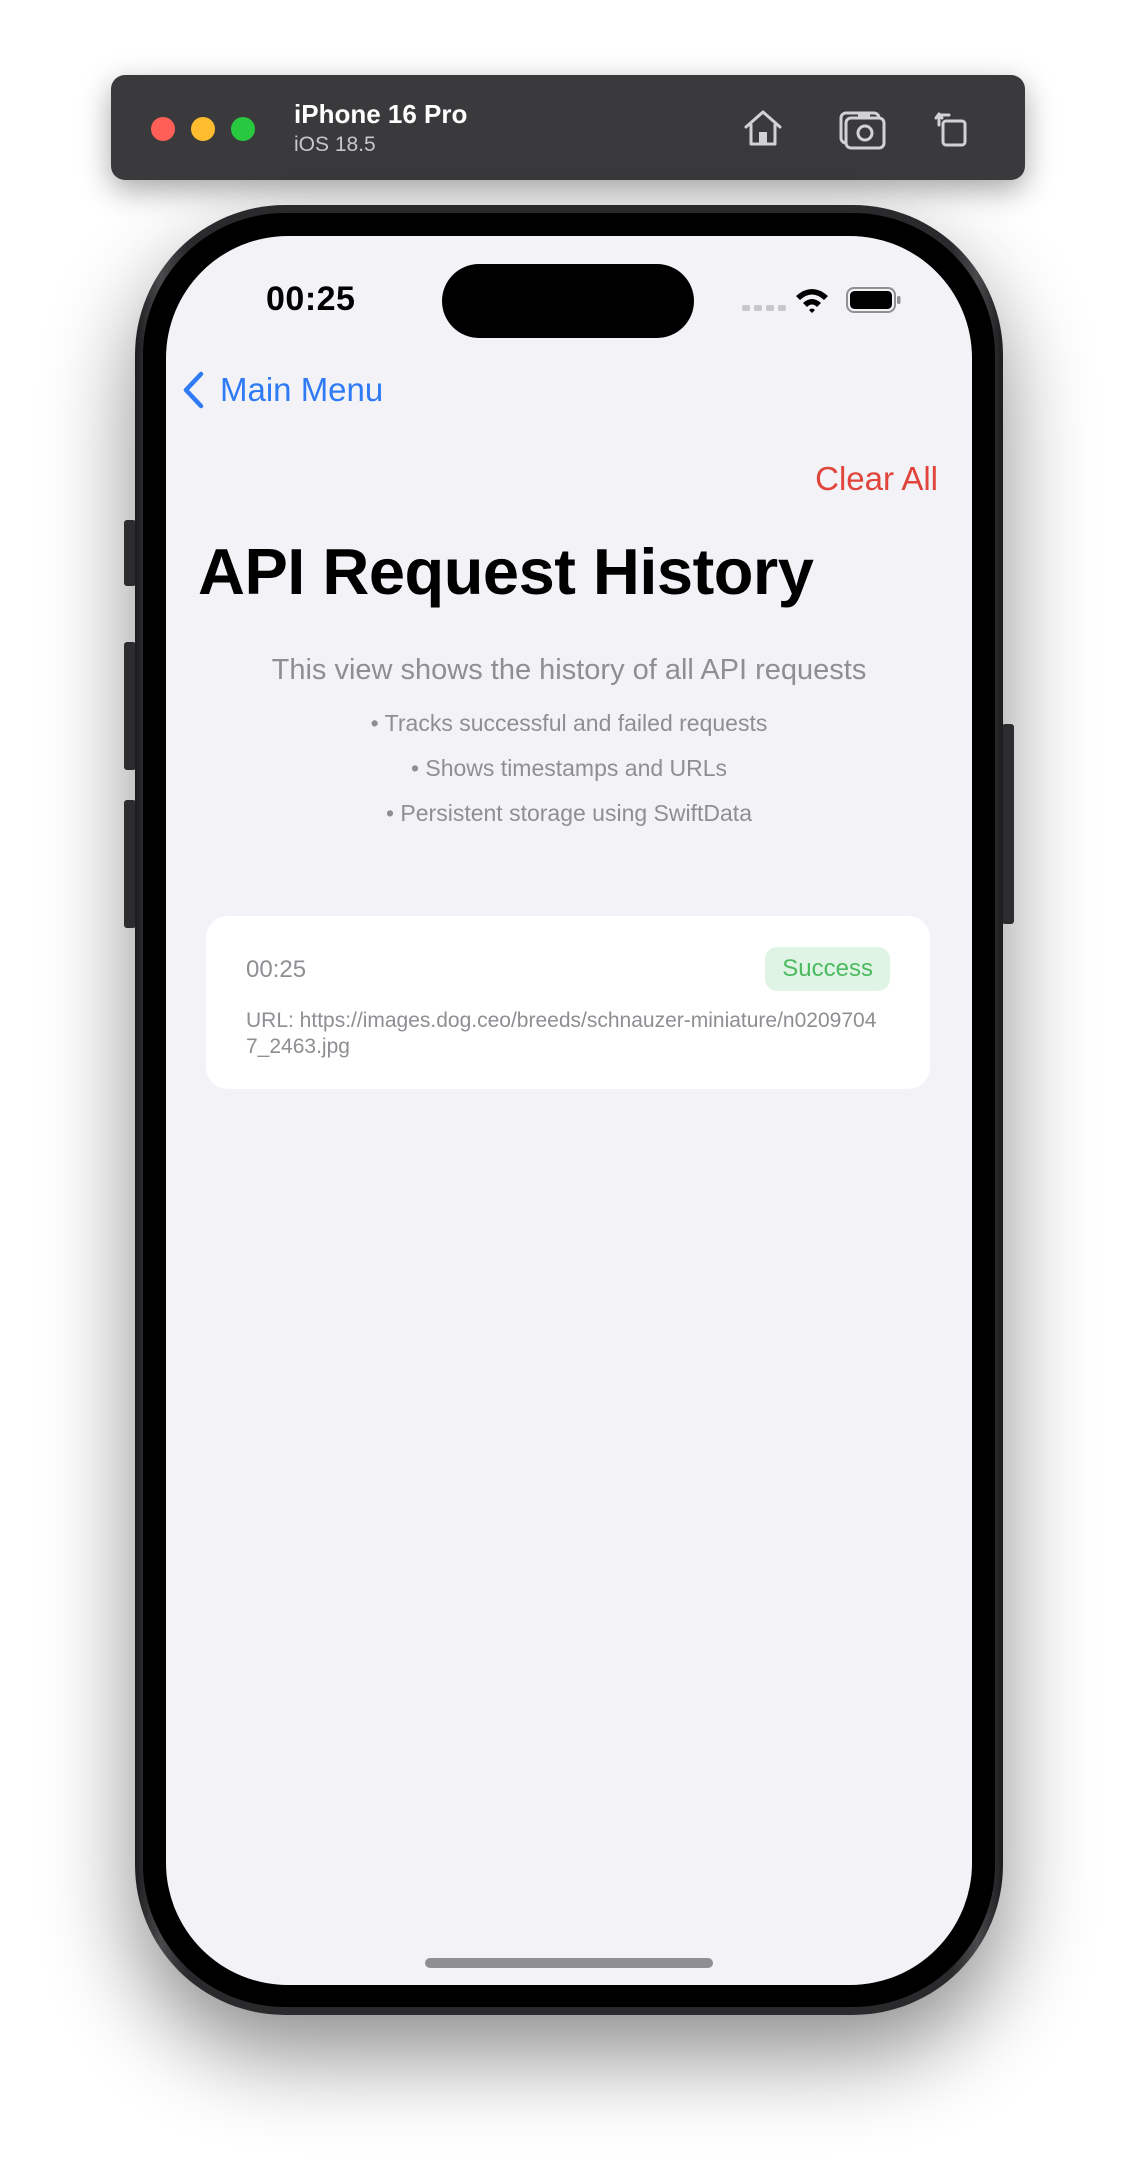 The height and width of the screenshot is (2168, 1136). Describe the element at coordinates (812, 301) in the screenshot. I see `wifi-icon` at that location.